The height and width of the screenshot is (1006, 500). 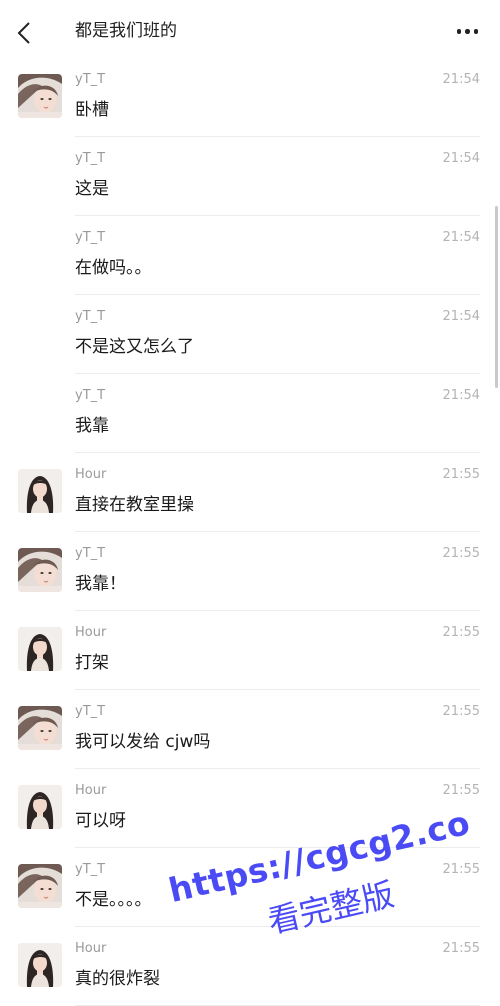 What do you see at coordinates (250, 255) in the screenshot?
I see `message-item: yT_T 21:54 在做吗。。` at bounding box center [250, 255].